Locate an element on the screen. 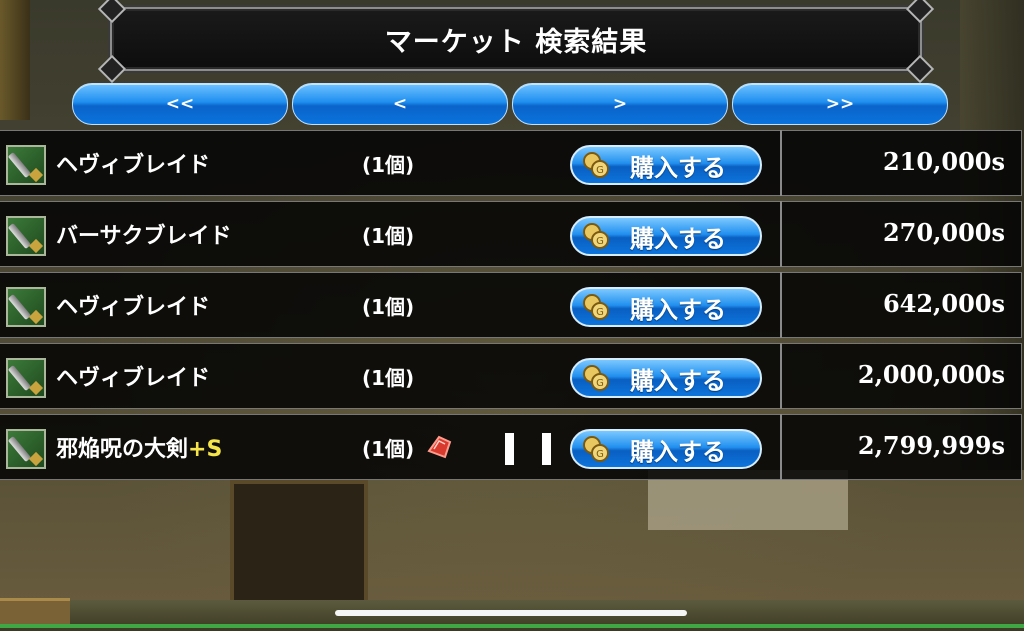  red-gem-icon is located at coordinates (439, 447).